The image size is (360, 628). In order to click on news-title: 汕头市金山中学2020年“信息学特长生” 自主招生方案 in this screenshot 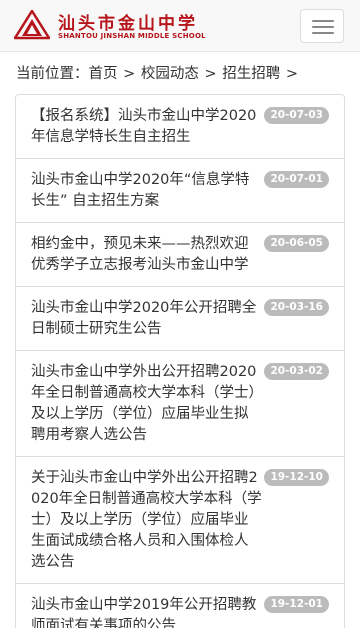, I will do `click(140, 190)`.